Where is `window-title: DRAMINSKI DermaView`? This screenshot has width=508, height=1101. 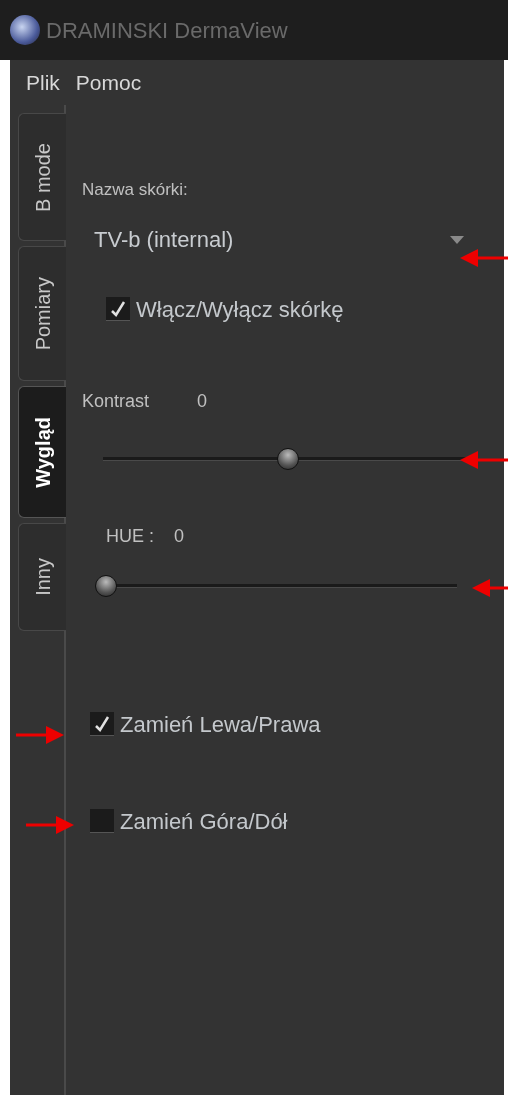 window-title: DRAMINSKI DermaView is located at coordinates (167, 30).